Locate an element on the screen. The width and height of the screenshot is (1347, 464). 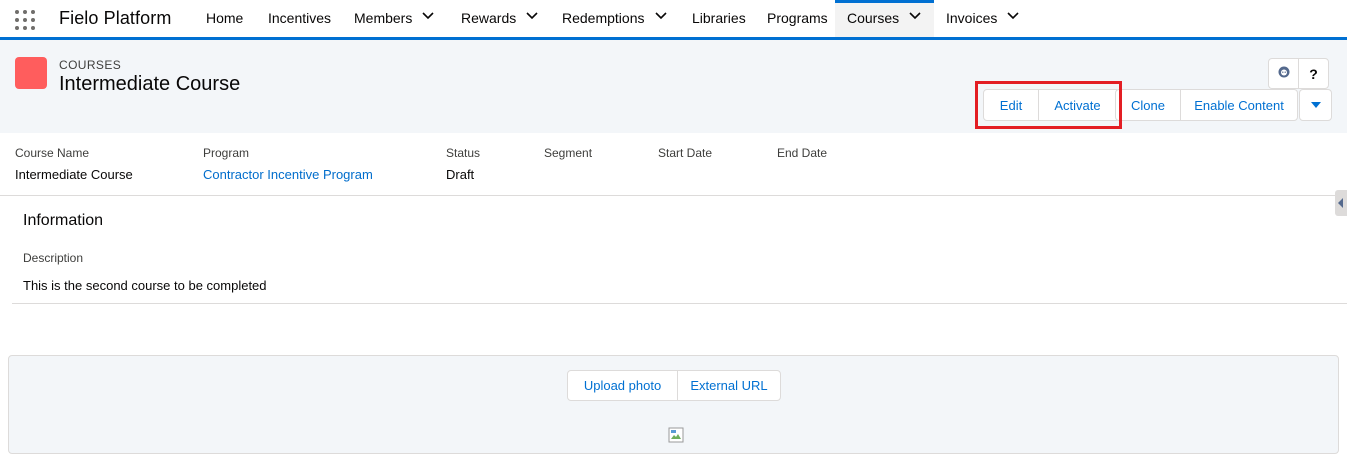
nav-item-redemptions: Redemptions is located at coordinates (613, 18).